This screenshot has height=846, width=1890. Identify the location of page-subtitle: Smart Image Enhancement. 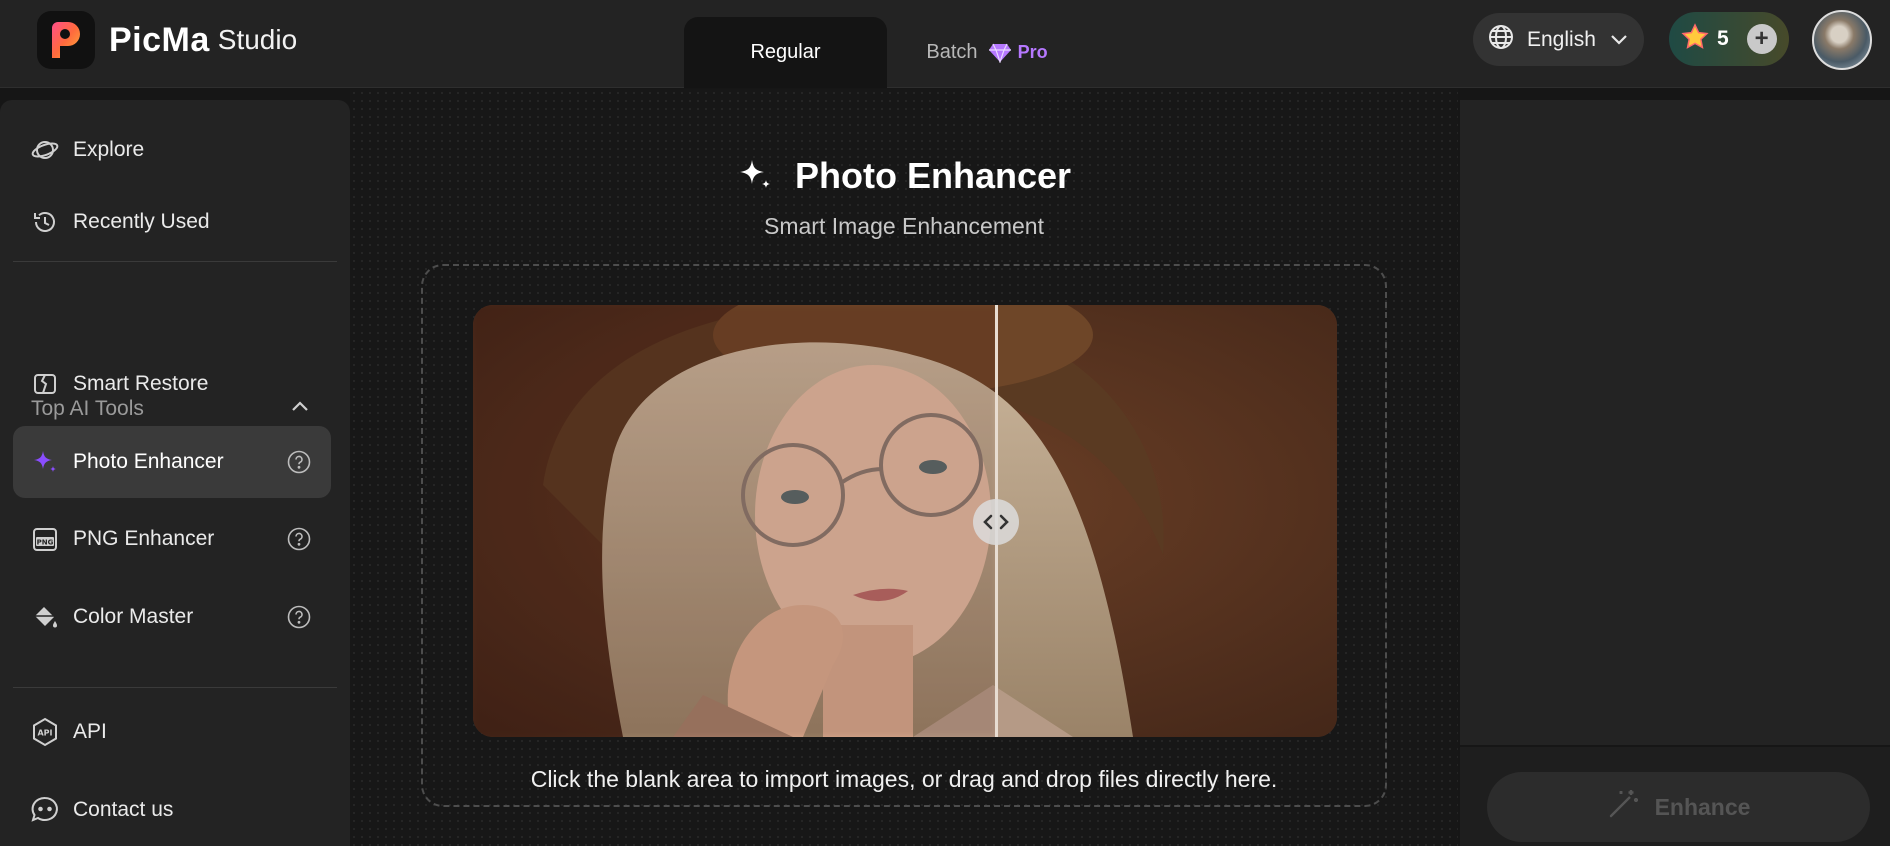
(904, 226).